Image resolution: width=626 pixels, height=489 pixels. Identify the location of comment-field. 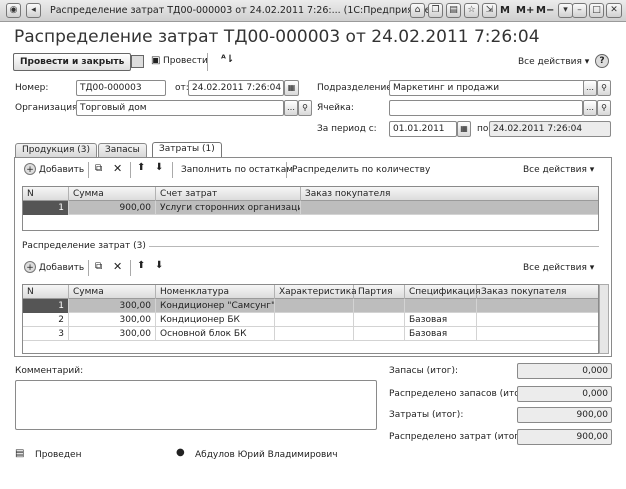
(196, 405).